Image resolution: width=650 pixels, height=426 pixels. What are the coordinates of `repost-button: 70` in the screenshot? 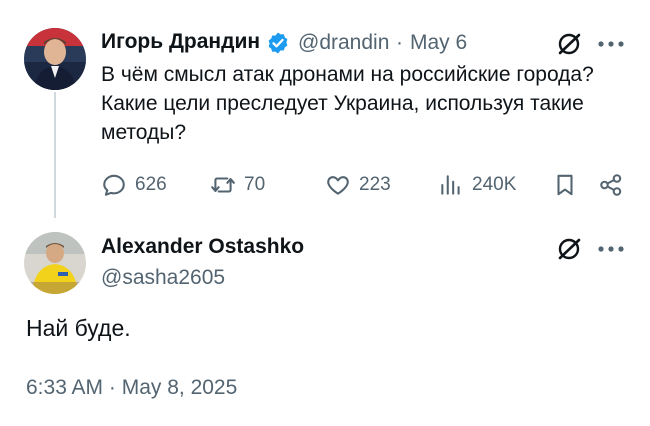 It's located at (237, 185).